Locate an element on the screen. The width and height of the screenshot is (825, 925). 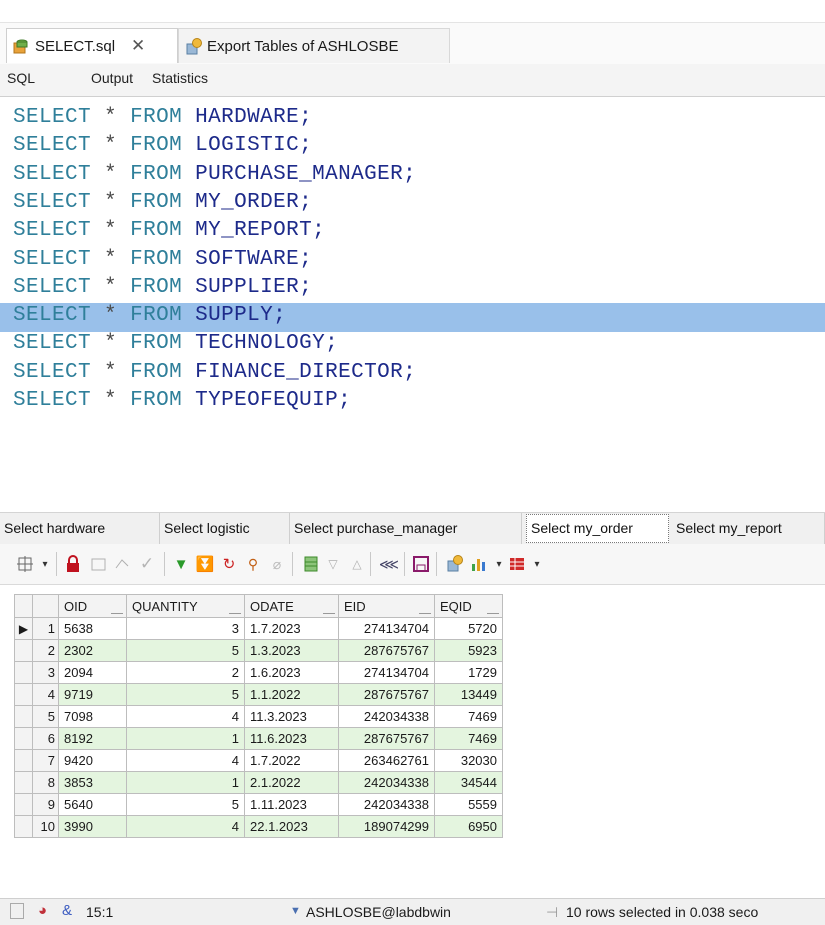
grid-cell-odate: 1.6.2023 is located at coordinates (291, 672).